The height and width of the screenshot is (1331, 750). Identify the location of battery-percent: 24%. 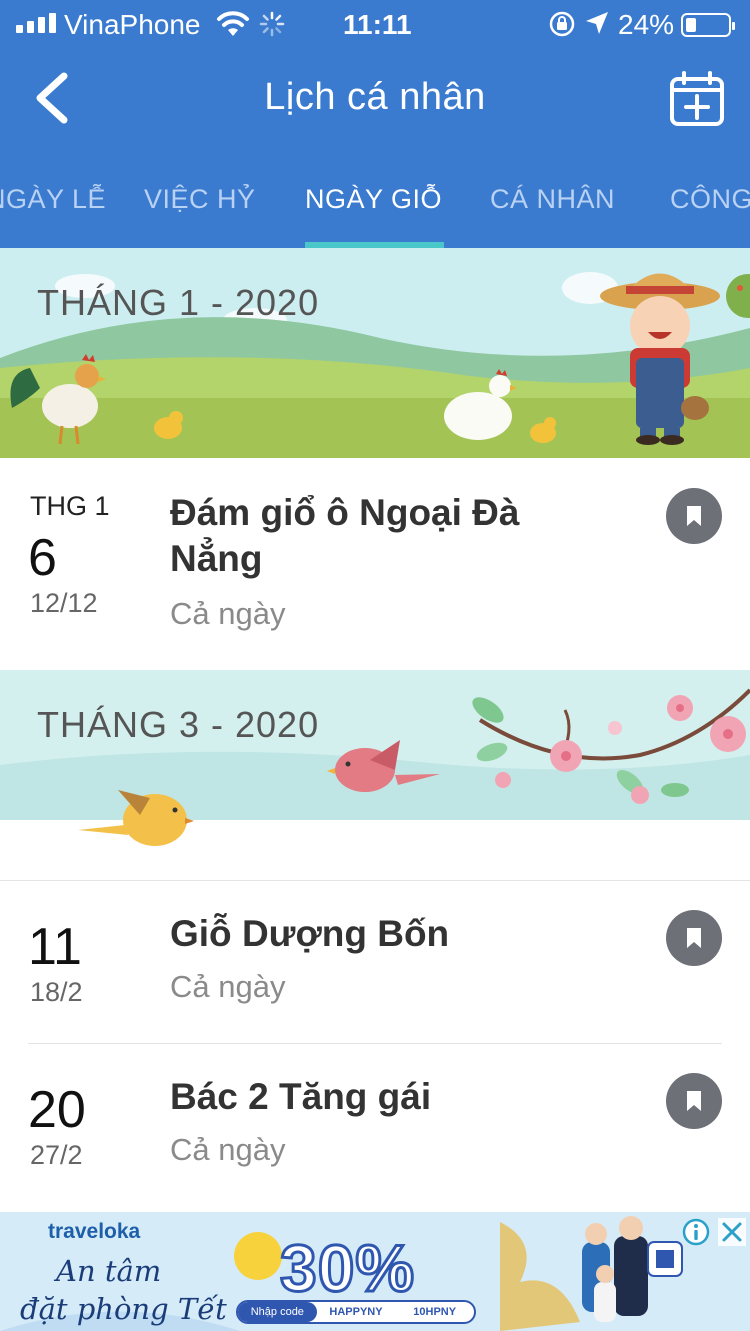
(646, 24).